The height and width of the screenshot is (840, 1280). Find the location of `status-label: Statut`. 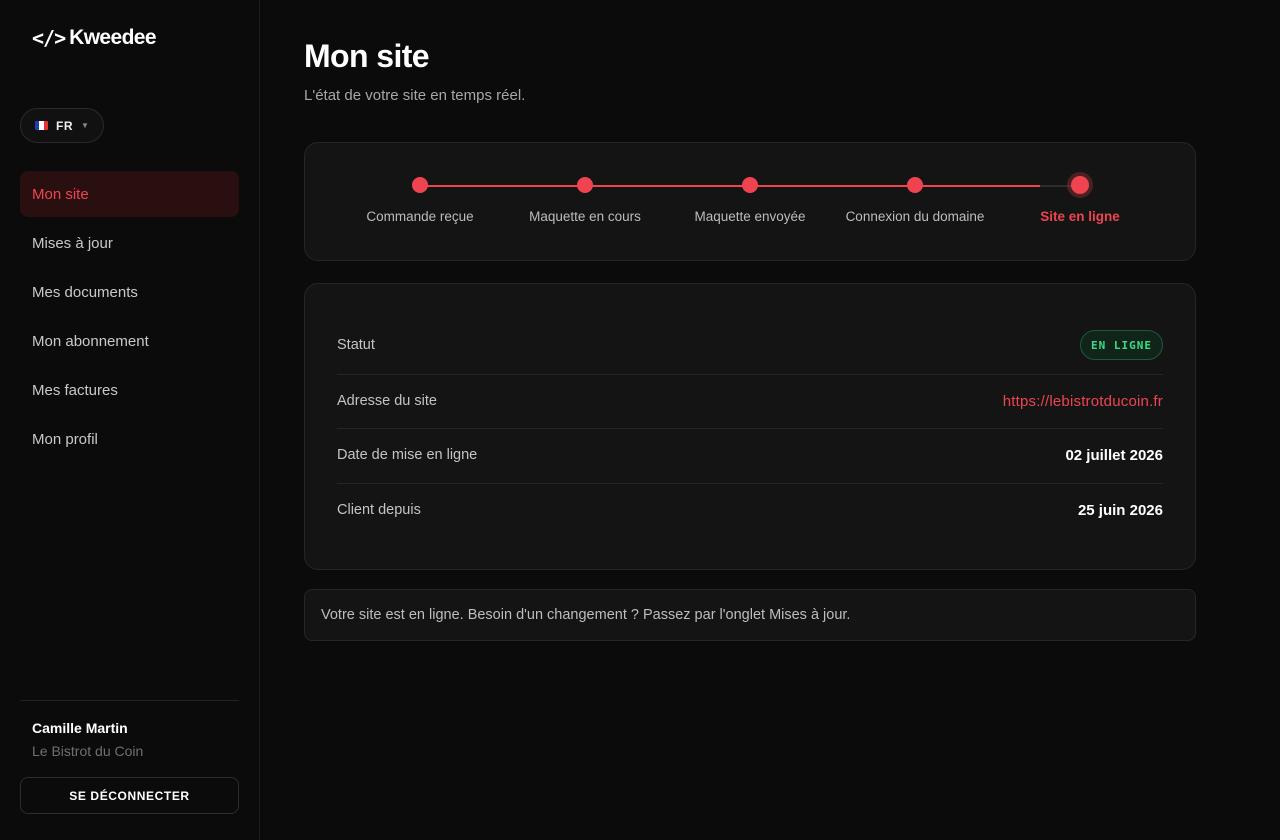

status-label: Statut is located at coordinates (356, 345).